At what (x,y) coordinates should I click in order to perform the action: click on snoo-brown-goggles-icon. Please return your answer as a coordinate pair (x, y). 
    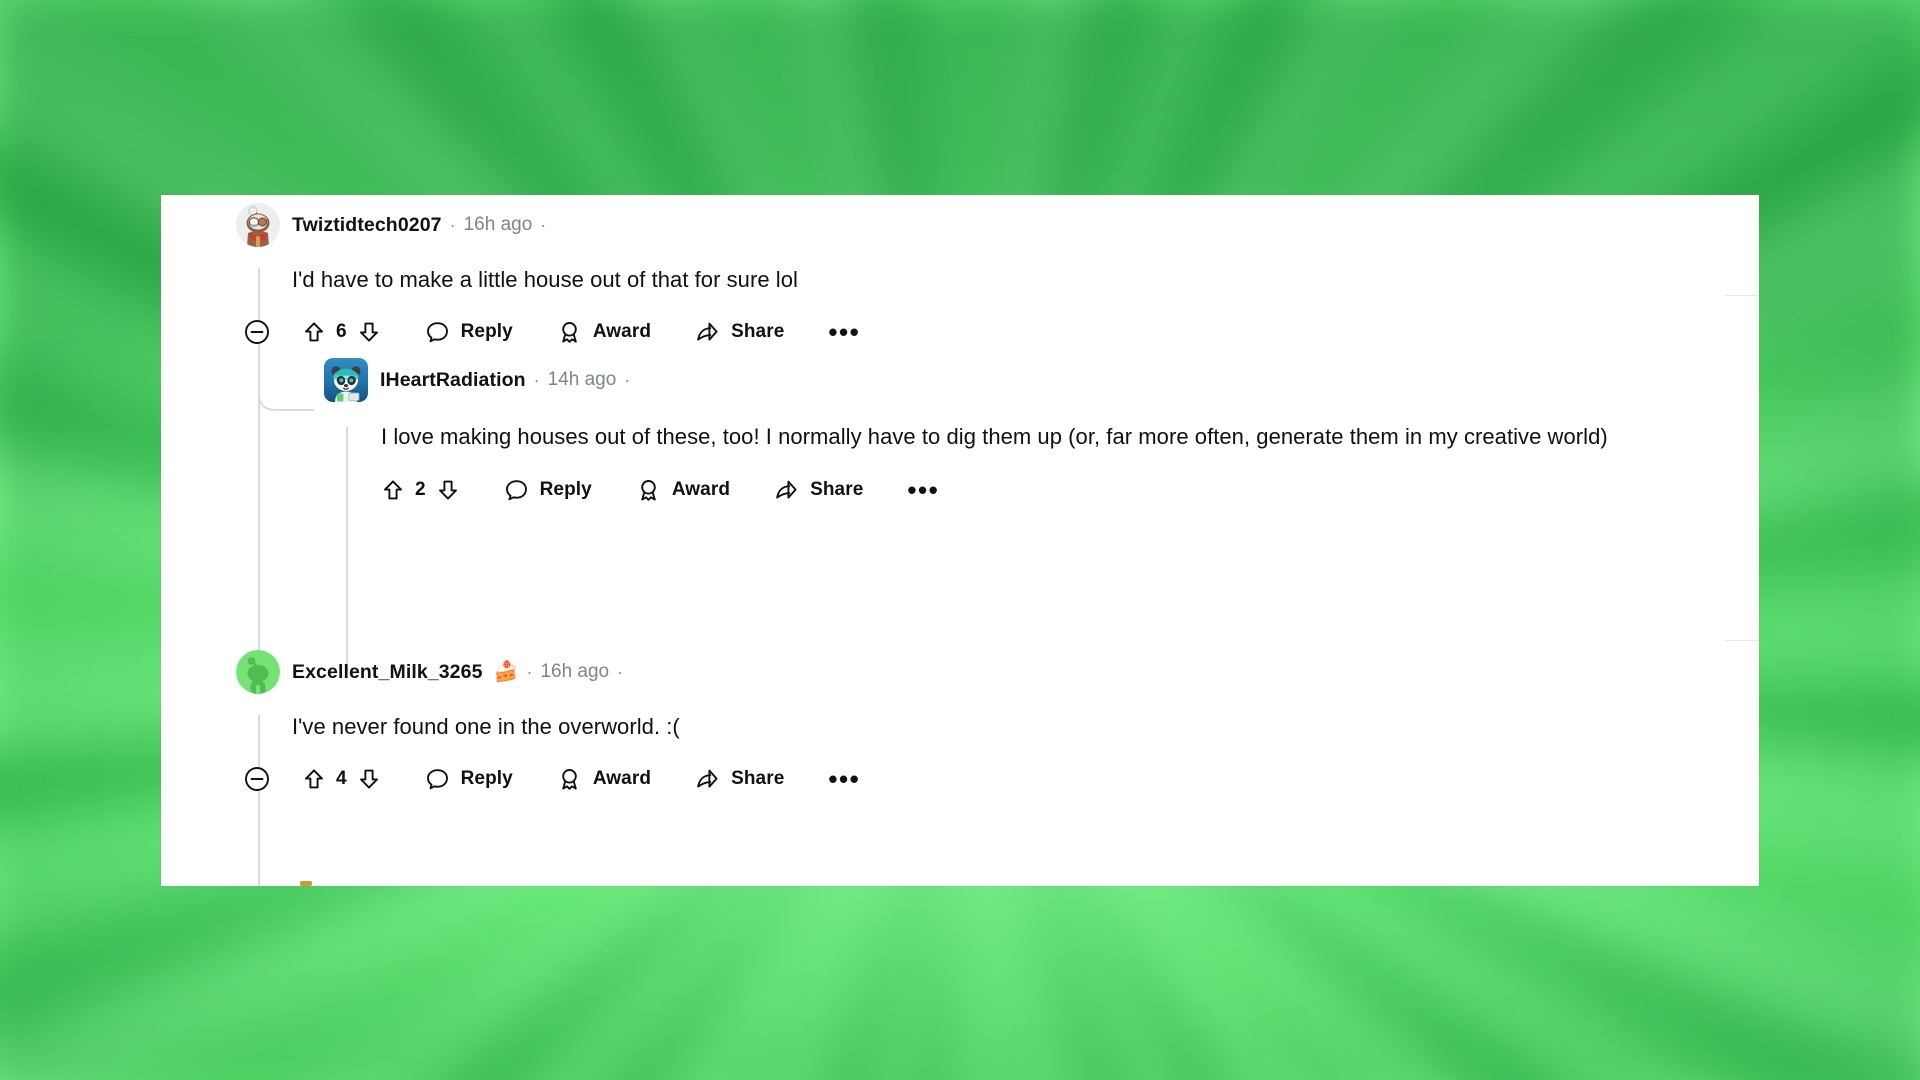
    Looking at the image, I should click on (258, 225).